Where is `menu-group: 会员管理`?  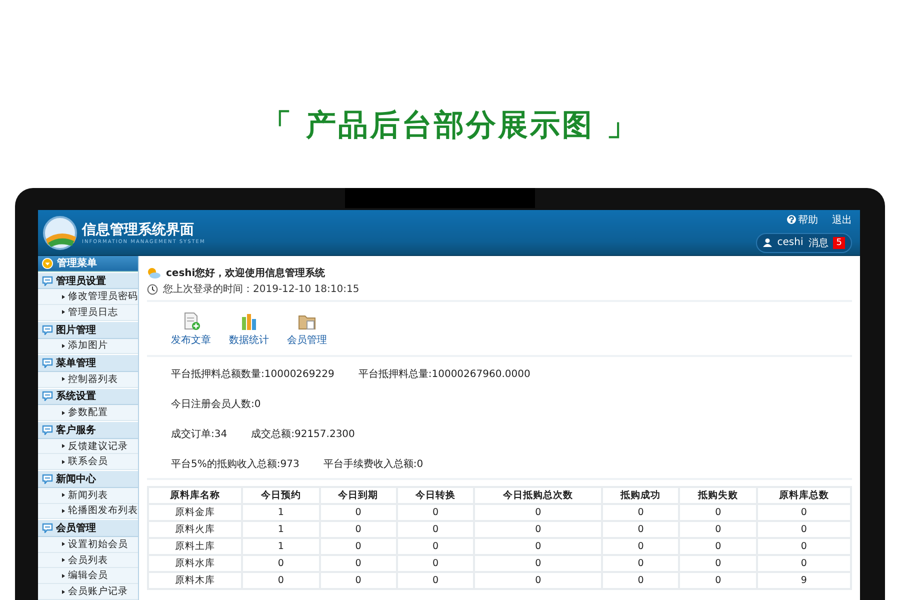
menu-group: 会员管理 is located at coordinates (88, 528).